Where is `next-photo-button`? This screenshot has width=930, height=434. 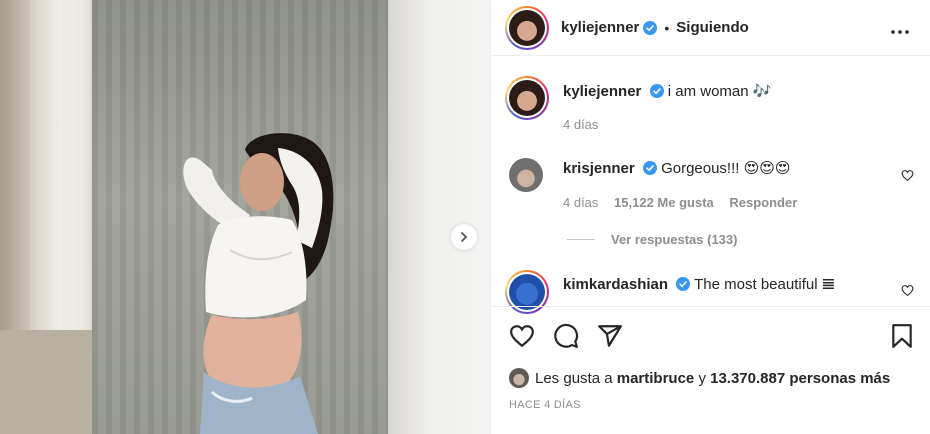
next-photo-button is located at coordinates (464, 237).